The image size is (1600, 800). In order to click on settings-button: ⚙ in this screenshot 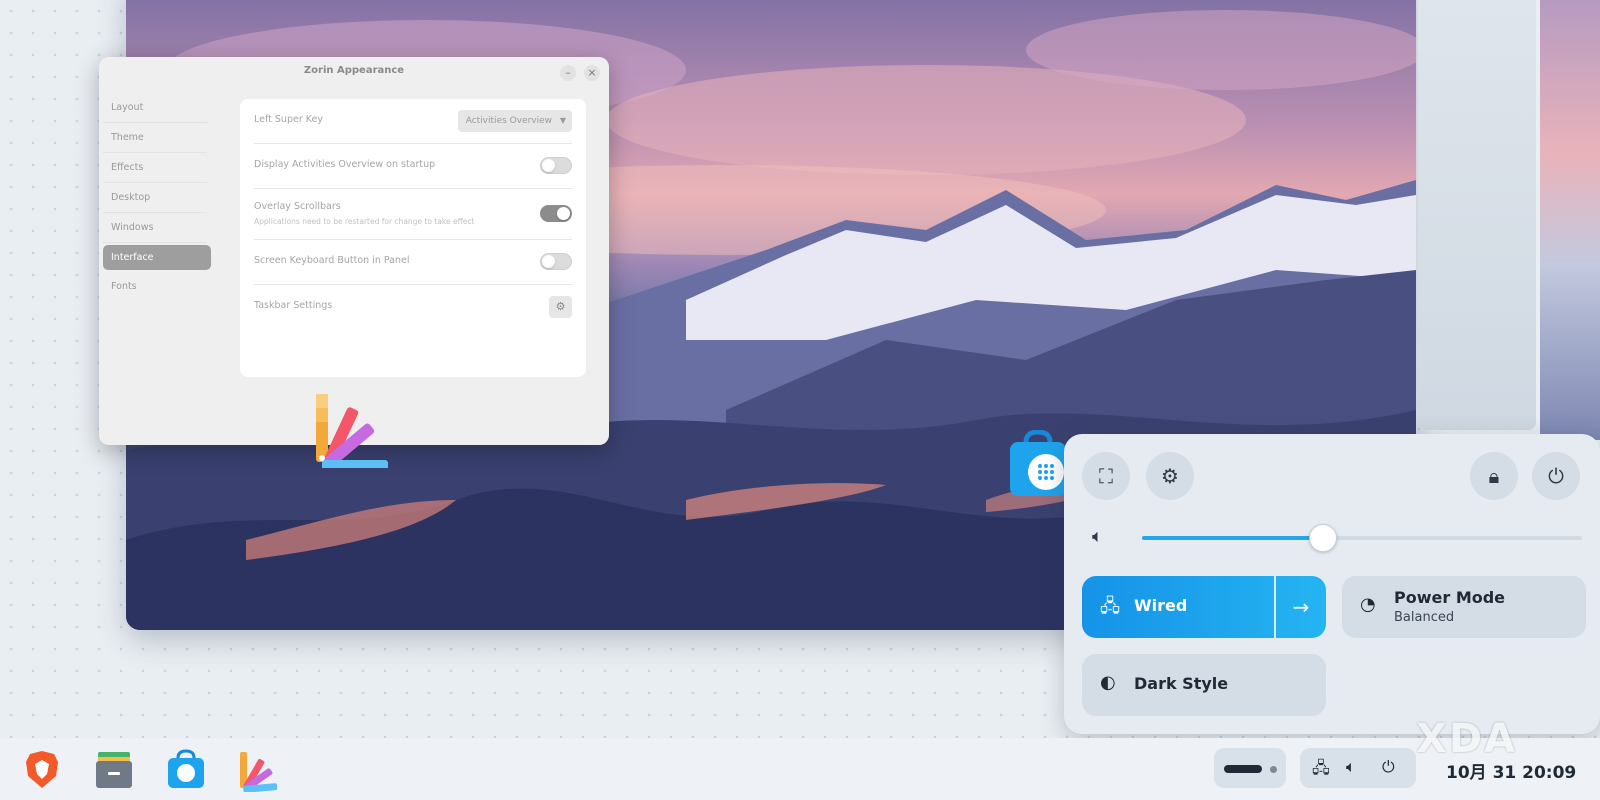, I will do `click(1170, 476)`.